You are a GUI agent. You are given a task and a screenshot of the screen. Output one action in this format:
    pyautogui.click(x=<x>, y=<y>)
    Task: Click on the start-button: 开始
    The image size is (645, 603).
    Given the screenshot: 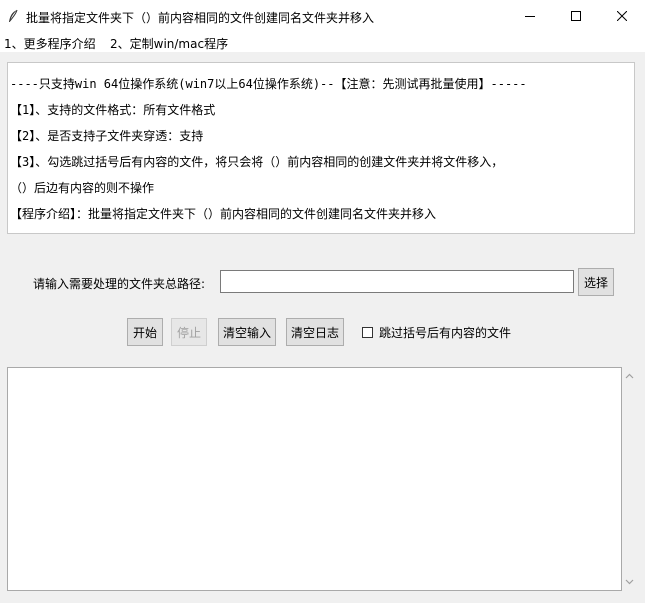 What is the action you would take?
    pyautogui.click(x=145, y=332)
    